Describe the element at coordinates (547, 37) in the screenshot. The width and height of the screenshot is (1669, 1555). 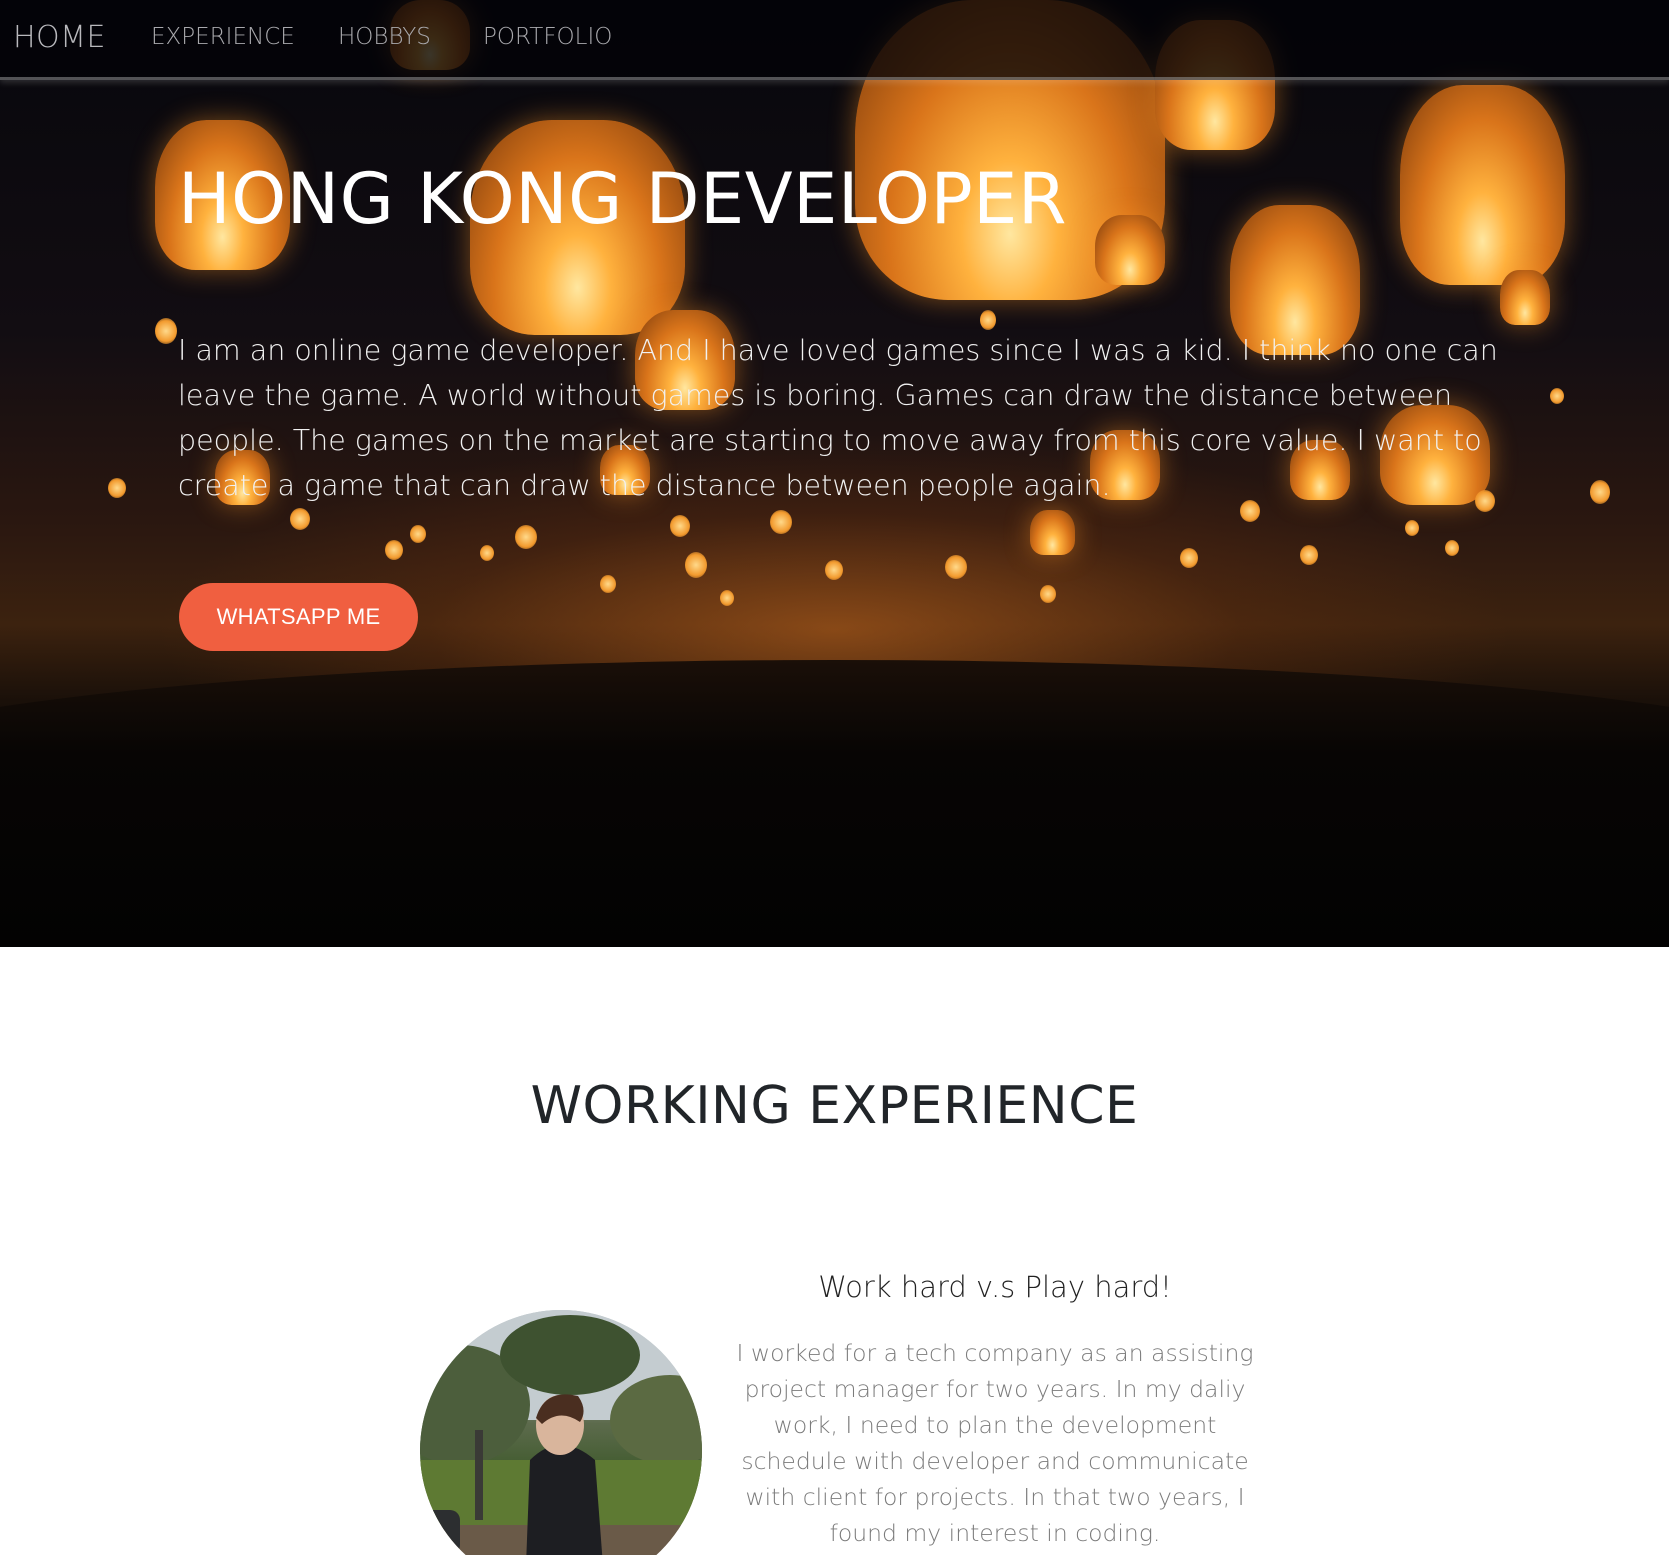
I see `nav-link-portfolio: PORTFOLIO` at that location.